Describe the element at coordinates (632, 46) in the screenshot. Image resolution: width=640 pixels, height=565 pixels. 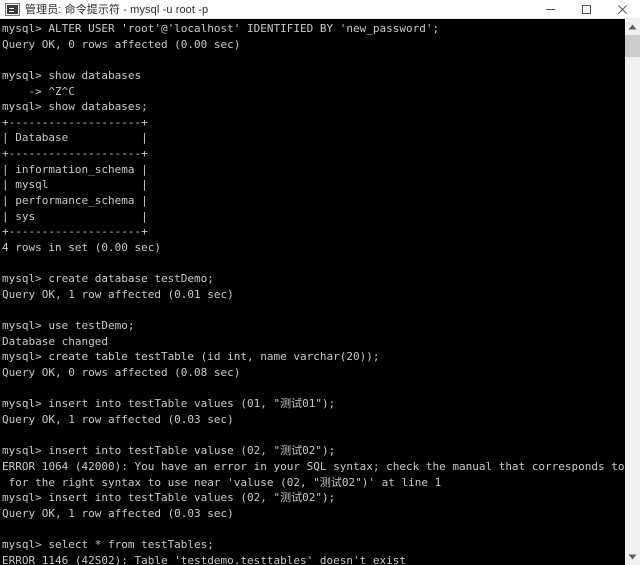
I see `scrollbar-thumb` at that location.